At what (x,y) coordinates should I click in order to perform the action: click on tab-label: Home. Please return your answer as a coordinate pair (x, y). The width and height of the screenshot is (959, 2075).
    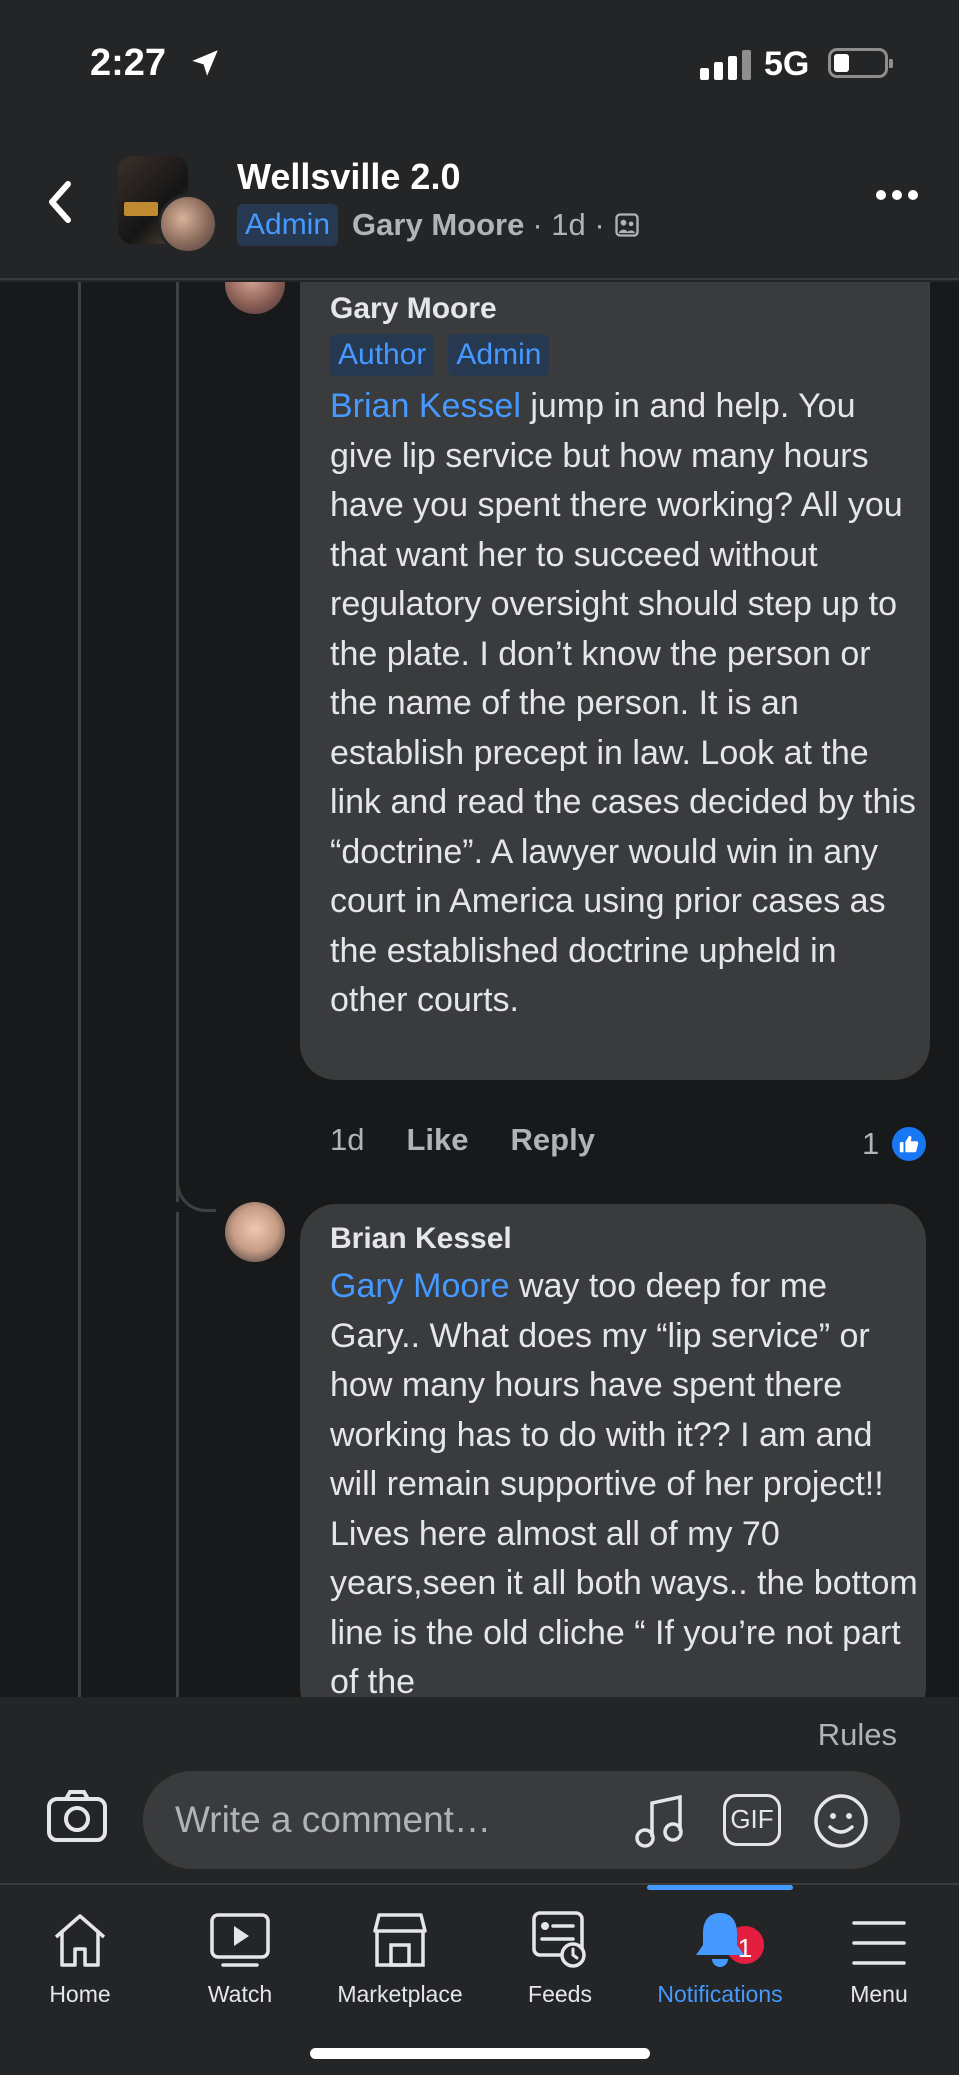
    Looking at the image, I should click on (80, 1994).